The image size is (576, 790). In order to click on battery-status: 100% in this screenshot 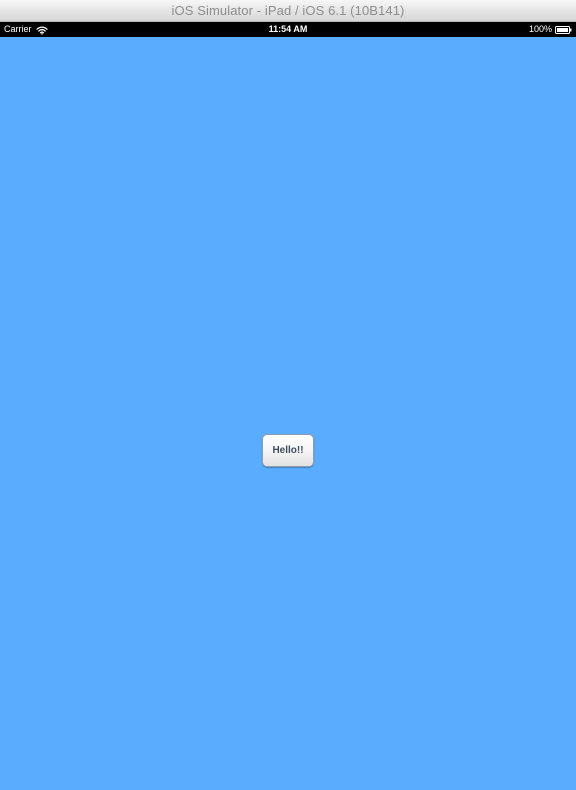, I will do `click(550, 29)`.